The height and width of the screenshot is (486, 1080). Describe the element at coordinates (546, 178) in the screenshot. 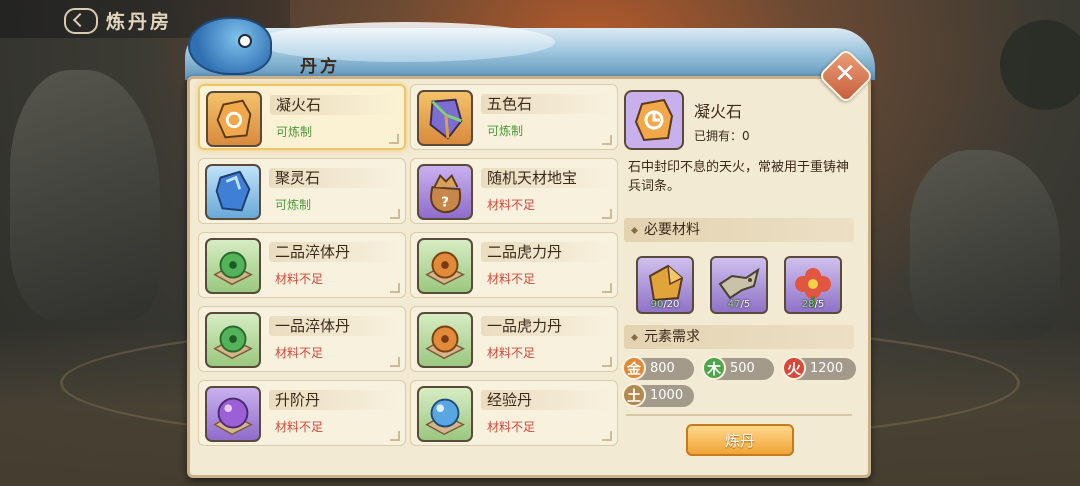

I see `recipe-name: 随机天材地宝` at that location.